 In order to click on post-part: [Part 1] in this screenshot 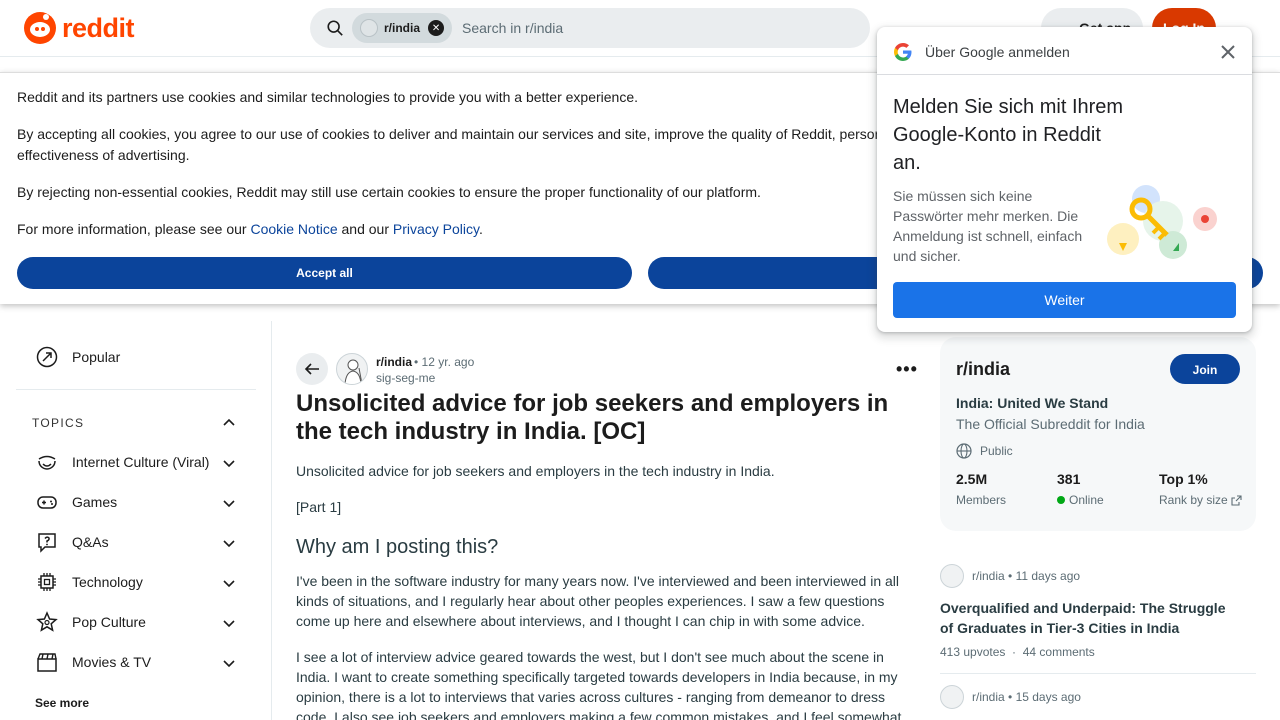, I will do `click(319, 507)`.